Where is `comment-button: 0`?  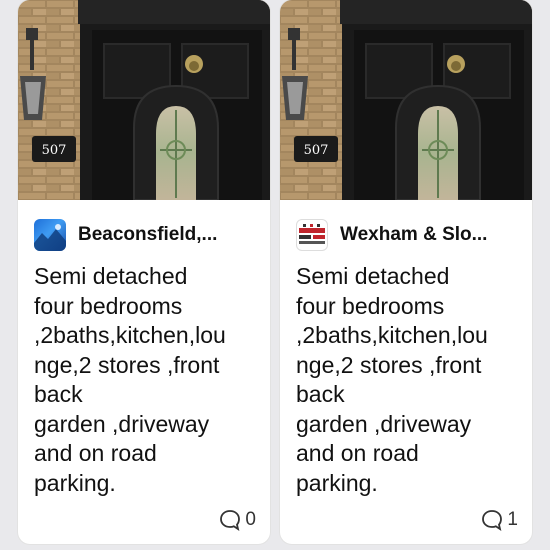 comment-button: 0 is located at coordinates (237, 520).